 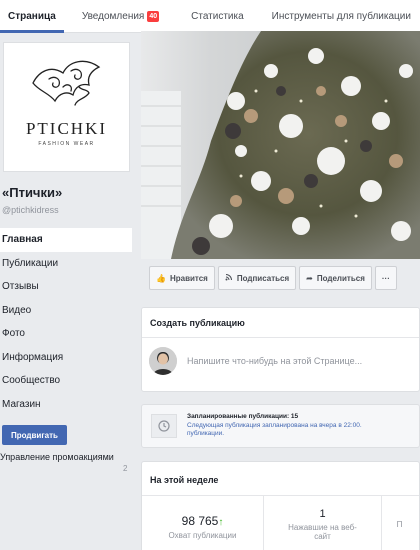 What do you see at coordinates (188, 278) in the screenshot?
I see `like-label: Нравится` at bounding box center [188, 278].